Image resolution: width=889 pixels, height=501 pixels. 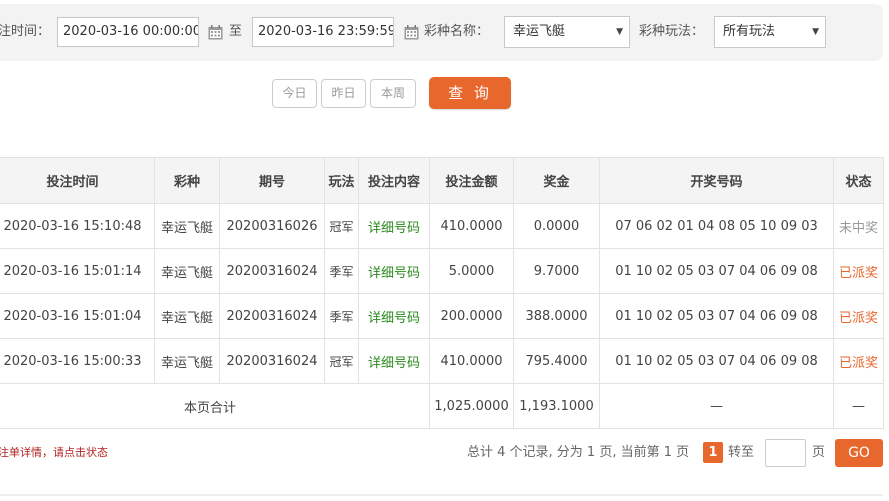 What do you see at coordinates (672, 31) in the screenshot?
I see `play-type-label: 彩种玩法：` at bounding box center [672, 31].